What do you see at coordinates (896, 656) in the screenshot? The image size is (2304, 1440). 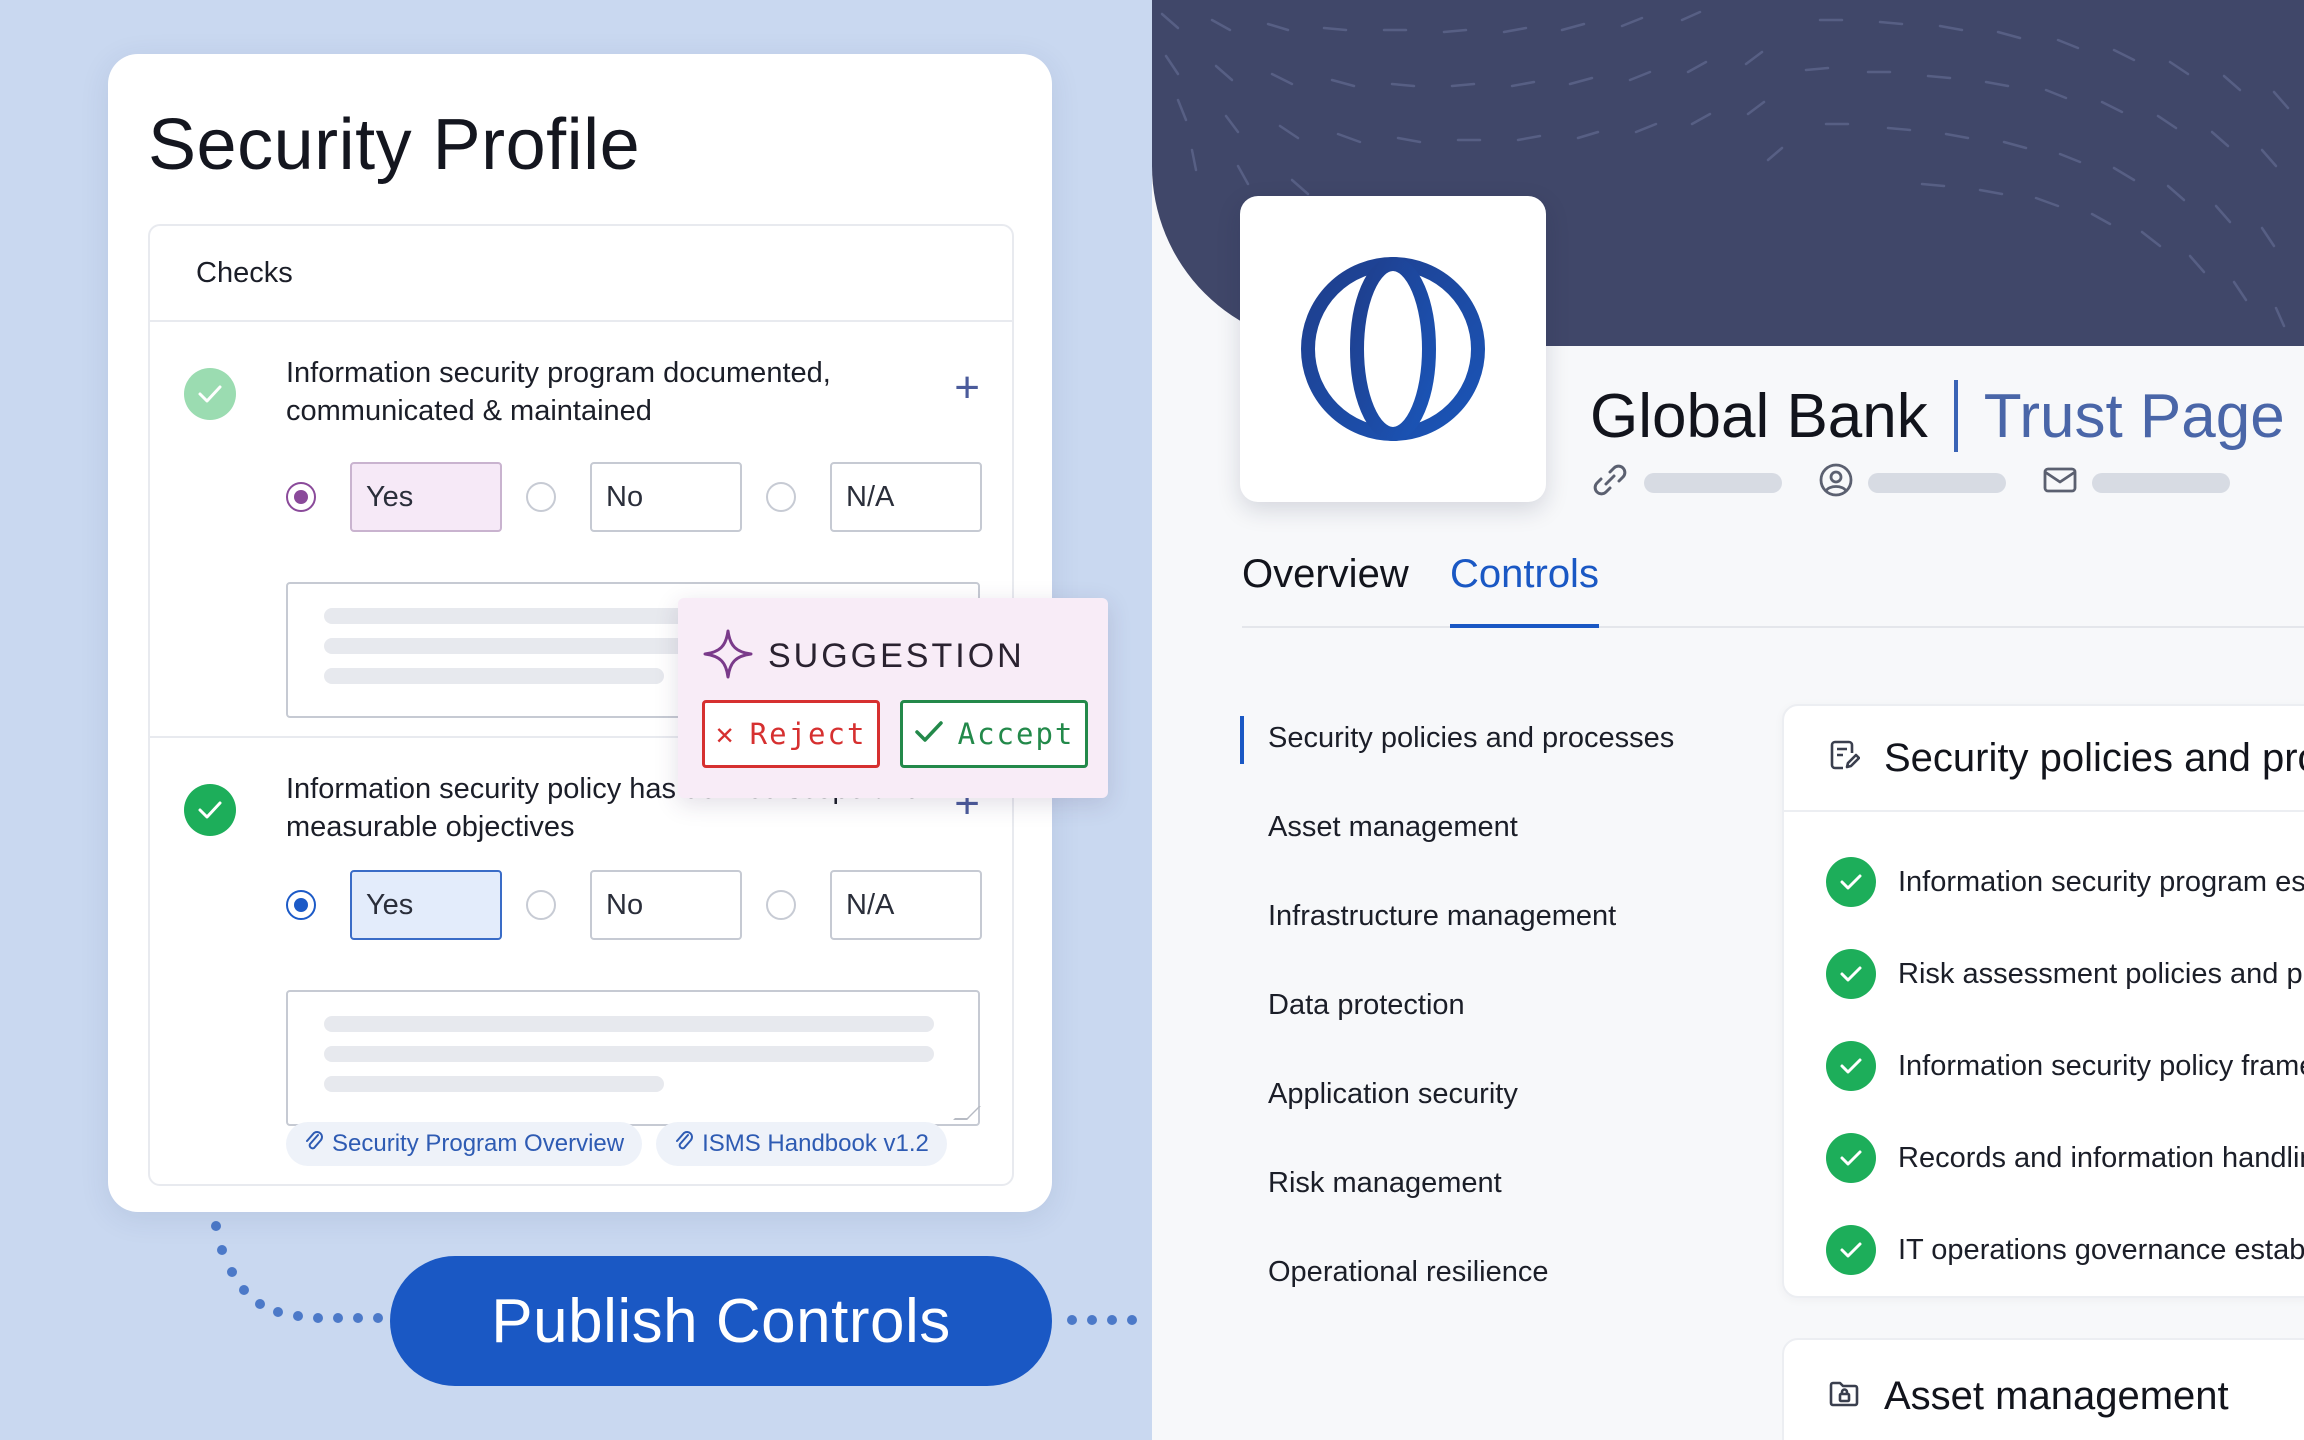 I see `suggestion-label: SUGGESTION` at bounding box center [896, 656].